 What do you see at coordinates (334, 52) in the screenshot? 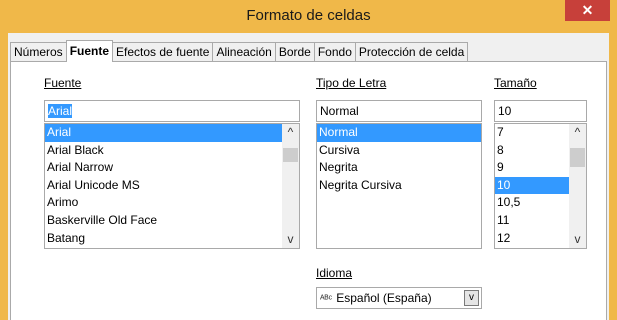
I see `tab-fondo: Fondo` at bounding box center [334, 52].